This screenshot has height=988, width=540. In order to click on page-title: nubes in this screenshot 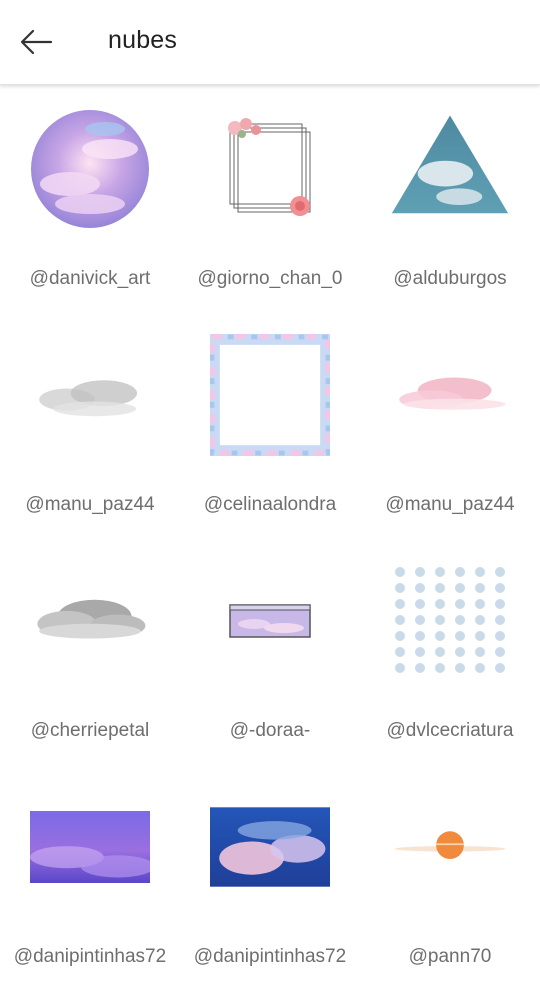, I will do `click(143, 40)`.